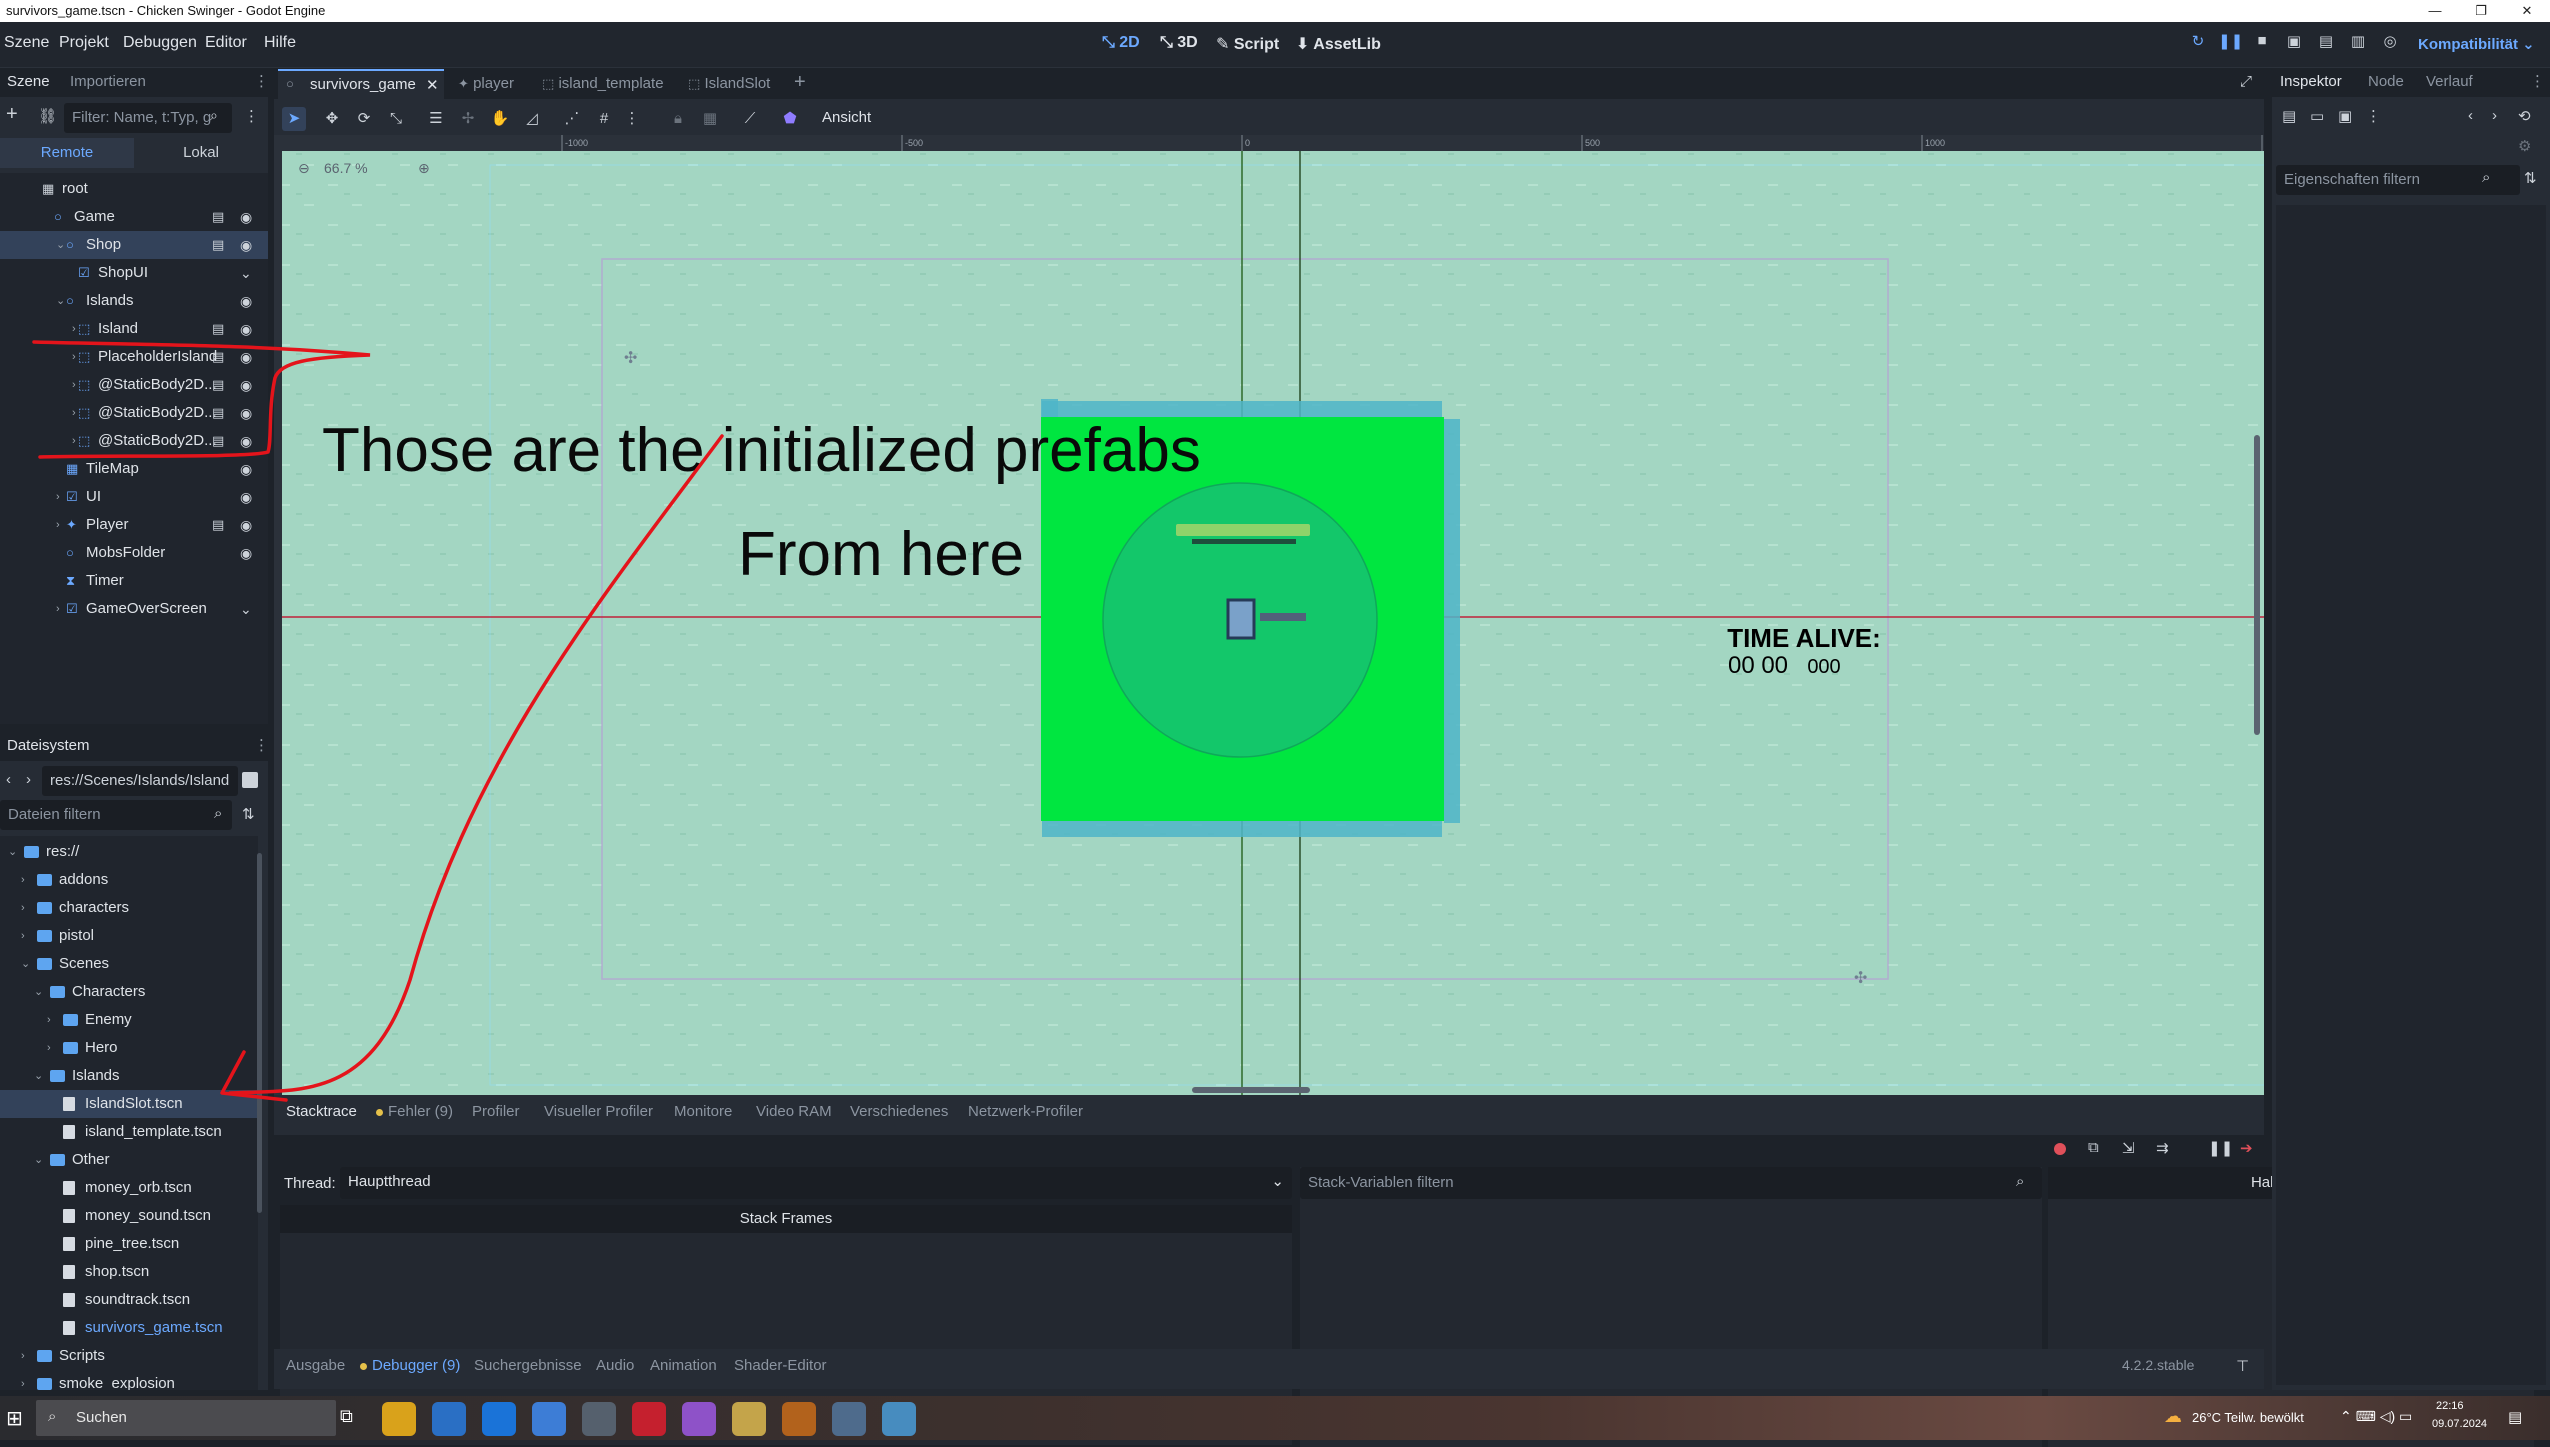 The width and height of the screenshot is (2550, 1447). I want to click on tab-ausgabe: Ausgabe, so click(315, 1365).